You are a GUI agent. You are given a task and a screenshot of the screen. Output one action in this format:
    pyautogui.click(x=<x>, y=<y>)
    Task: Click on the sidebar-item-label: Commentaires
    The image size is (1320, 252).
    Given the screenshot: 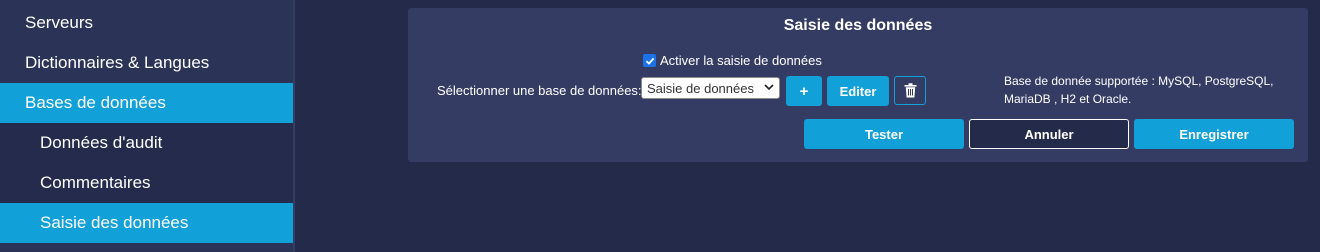 What is the action you would take?
    pyautogui.click(x=95, y=182)
    